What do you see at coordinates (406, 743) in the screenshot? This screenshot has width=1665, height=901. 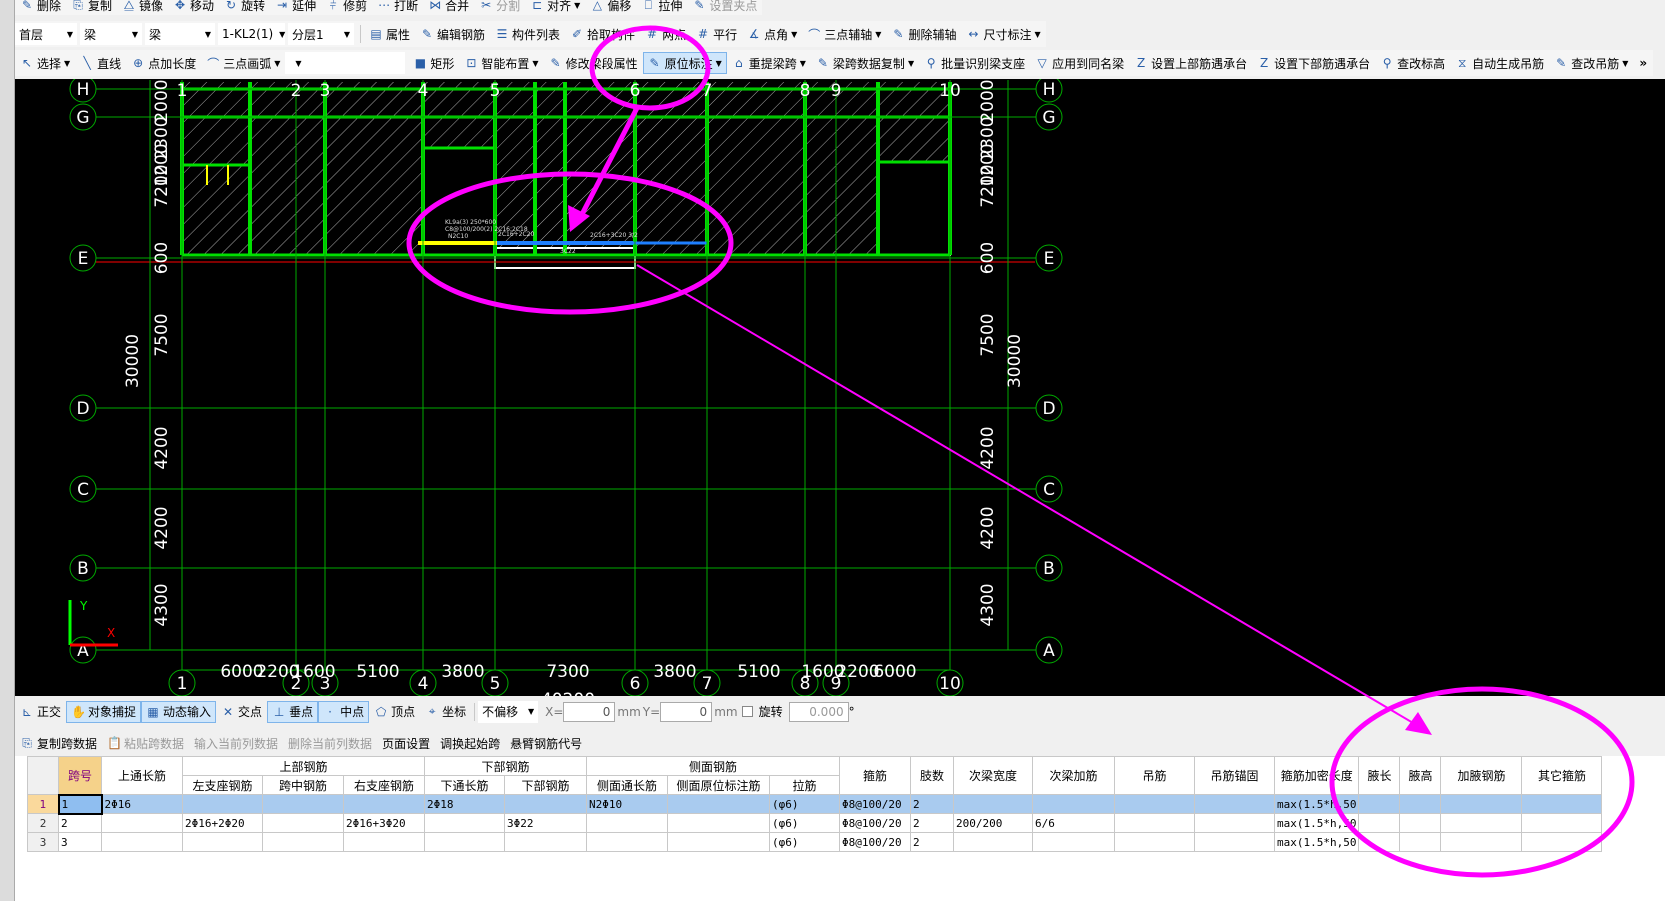 I see `table-tool-button-4: 页面设置` at bounding box center [406, 743].